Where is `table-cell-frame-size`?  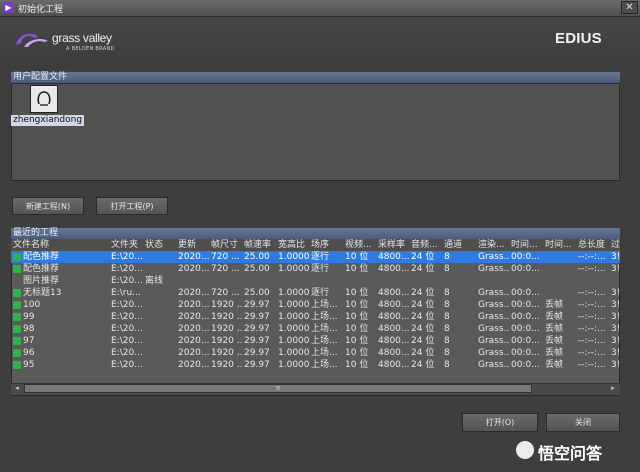 table-cell-frame-size is located at coordinates (227, 281).